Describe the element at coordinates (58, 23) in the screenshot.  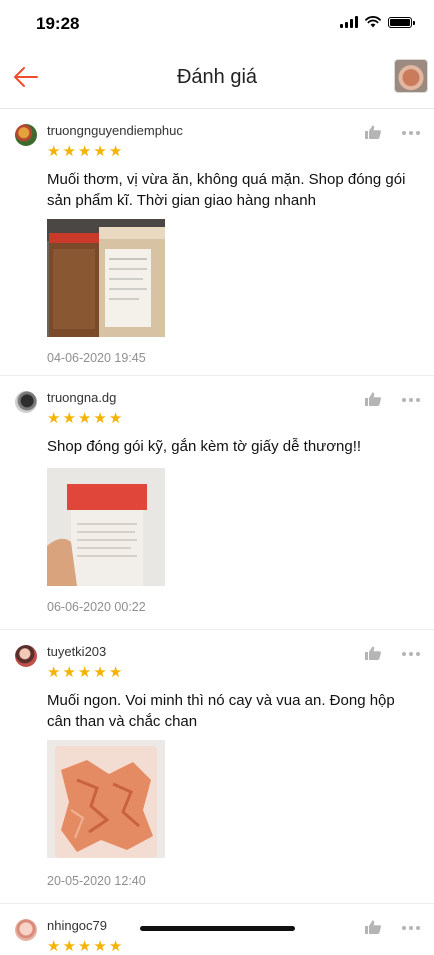
I see `status-time: 19:28` at that location.